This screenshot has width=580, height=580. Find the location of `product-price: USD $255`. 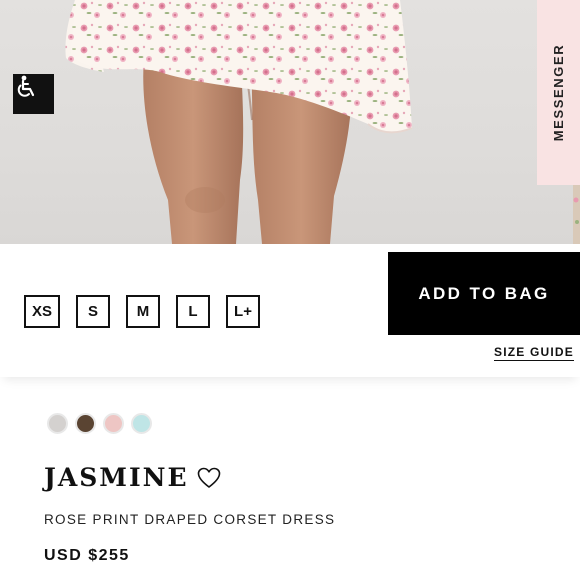

product-price: USD $255 is located at coordinates (87, 555).